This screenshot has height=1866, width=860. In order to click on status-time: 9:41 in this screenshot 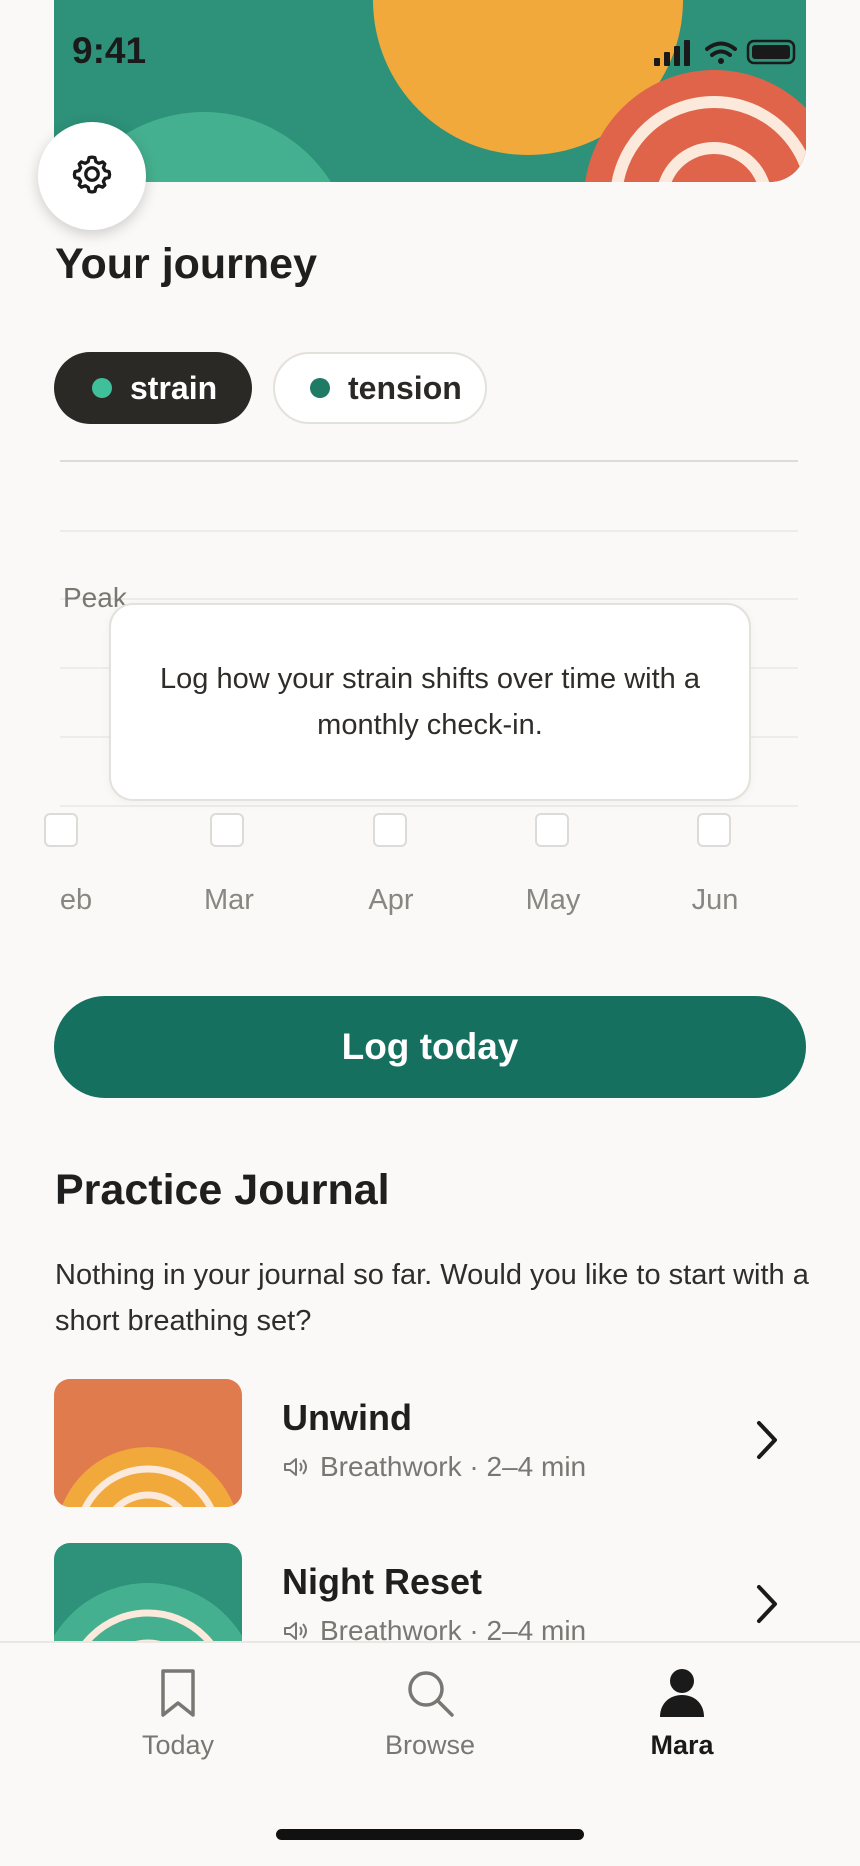, I will do `click(109, 50)`.